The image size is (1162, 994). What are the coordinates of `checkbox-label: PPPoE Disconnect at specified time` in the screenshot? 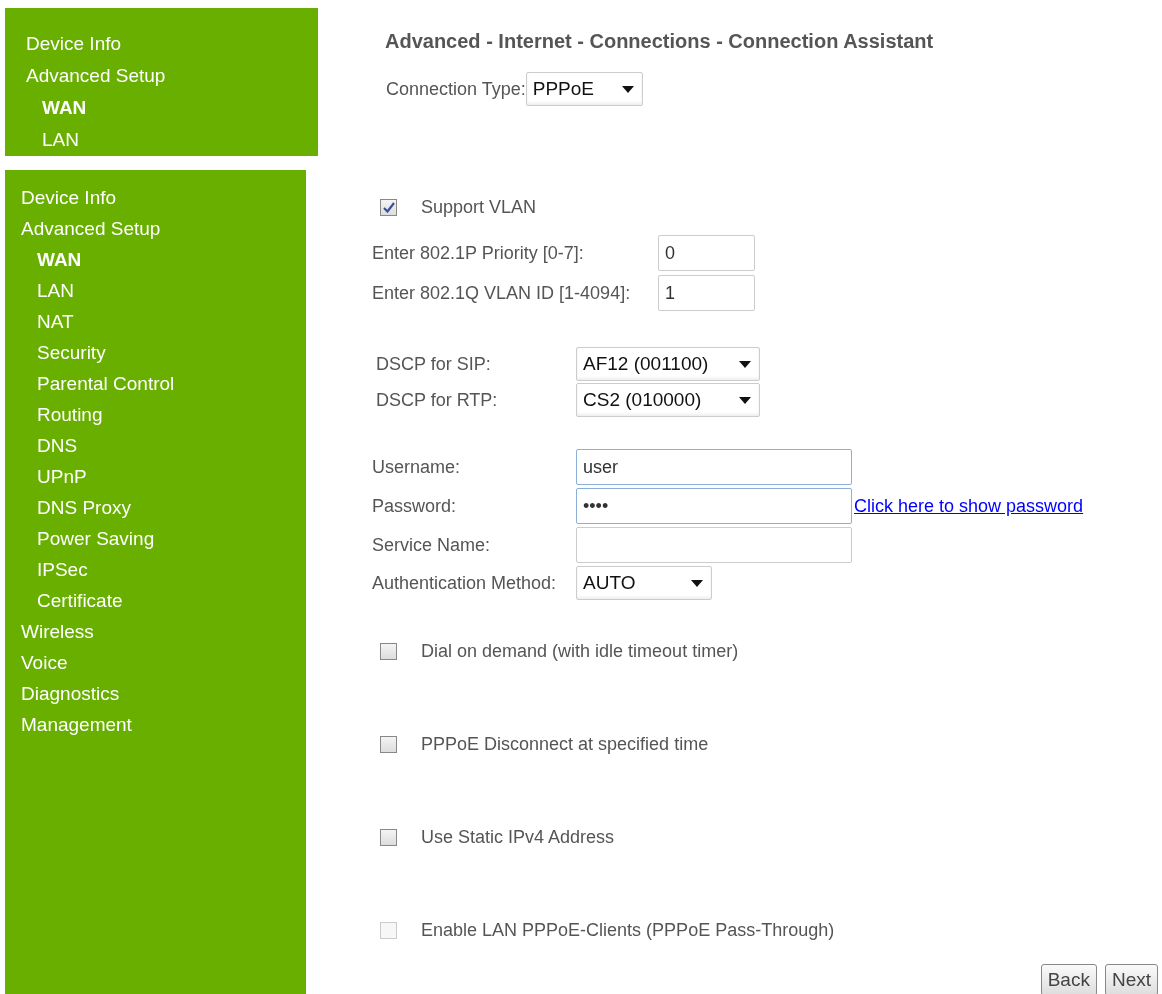 It's located at (565, 744).